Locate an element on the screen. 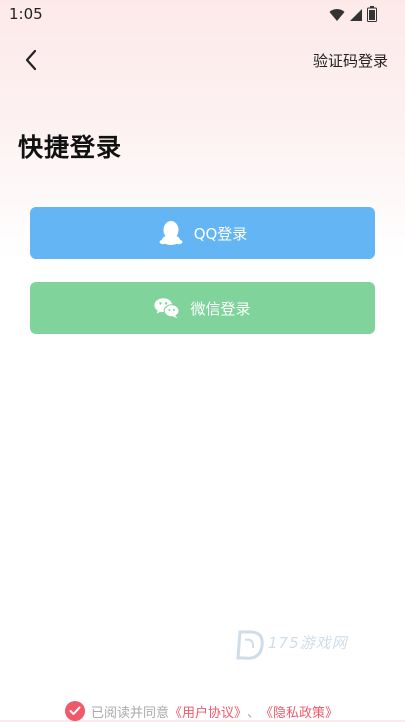 This screenshot has width=405, height=722. qq-icon is located at coordinates (171, 233).